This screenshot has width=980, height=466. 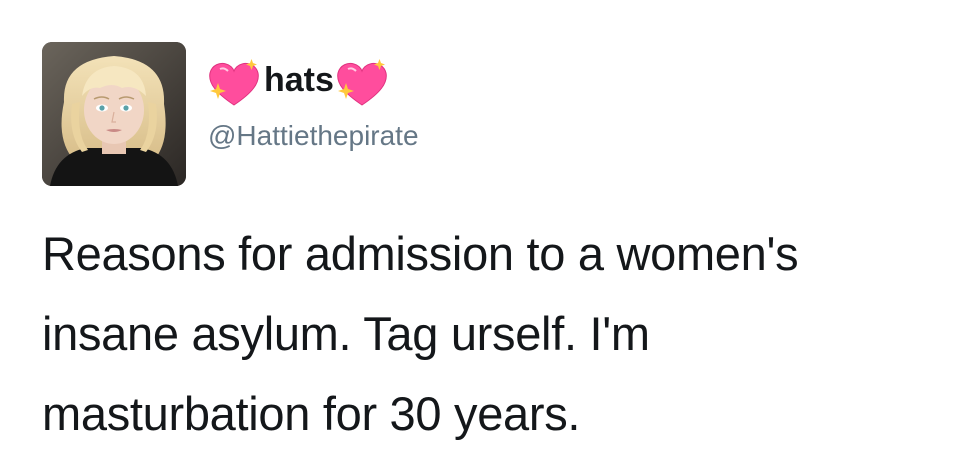 I want to click on tweet-header: hats @Hattiethepirate, so click(x=312, y=104).